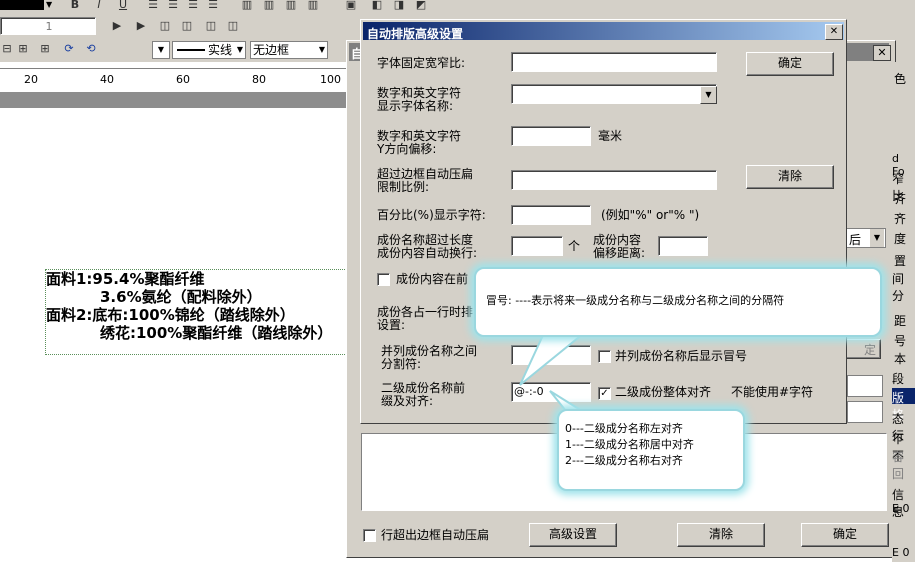  What do you see at coordinates (866, 238) in the screenshot?
I see `side-dropdown: 后 ▼` at bounding box center [866, 238].